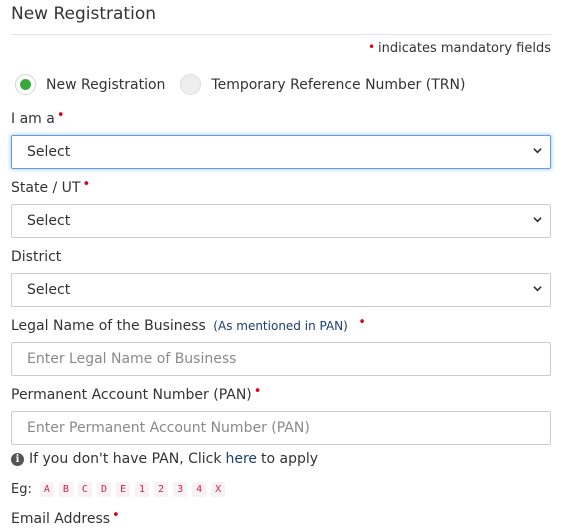 The image size is (563, 530). I want to click on legal-name-hint: (As mentioned in PAN), so click(280, 326).